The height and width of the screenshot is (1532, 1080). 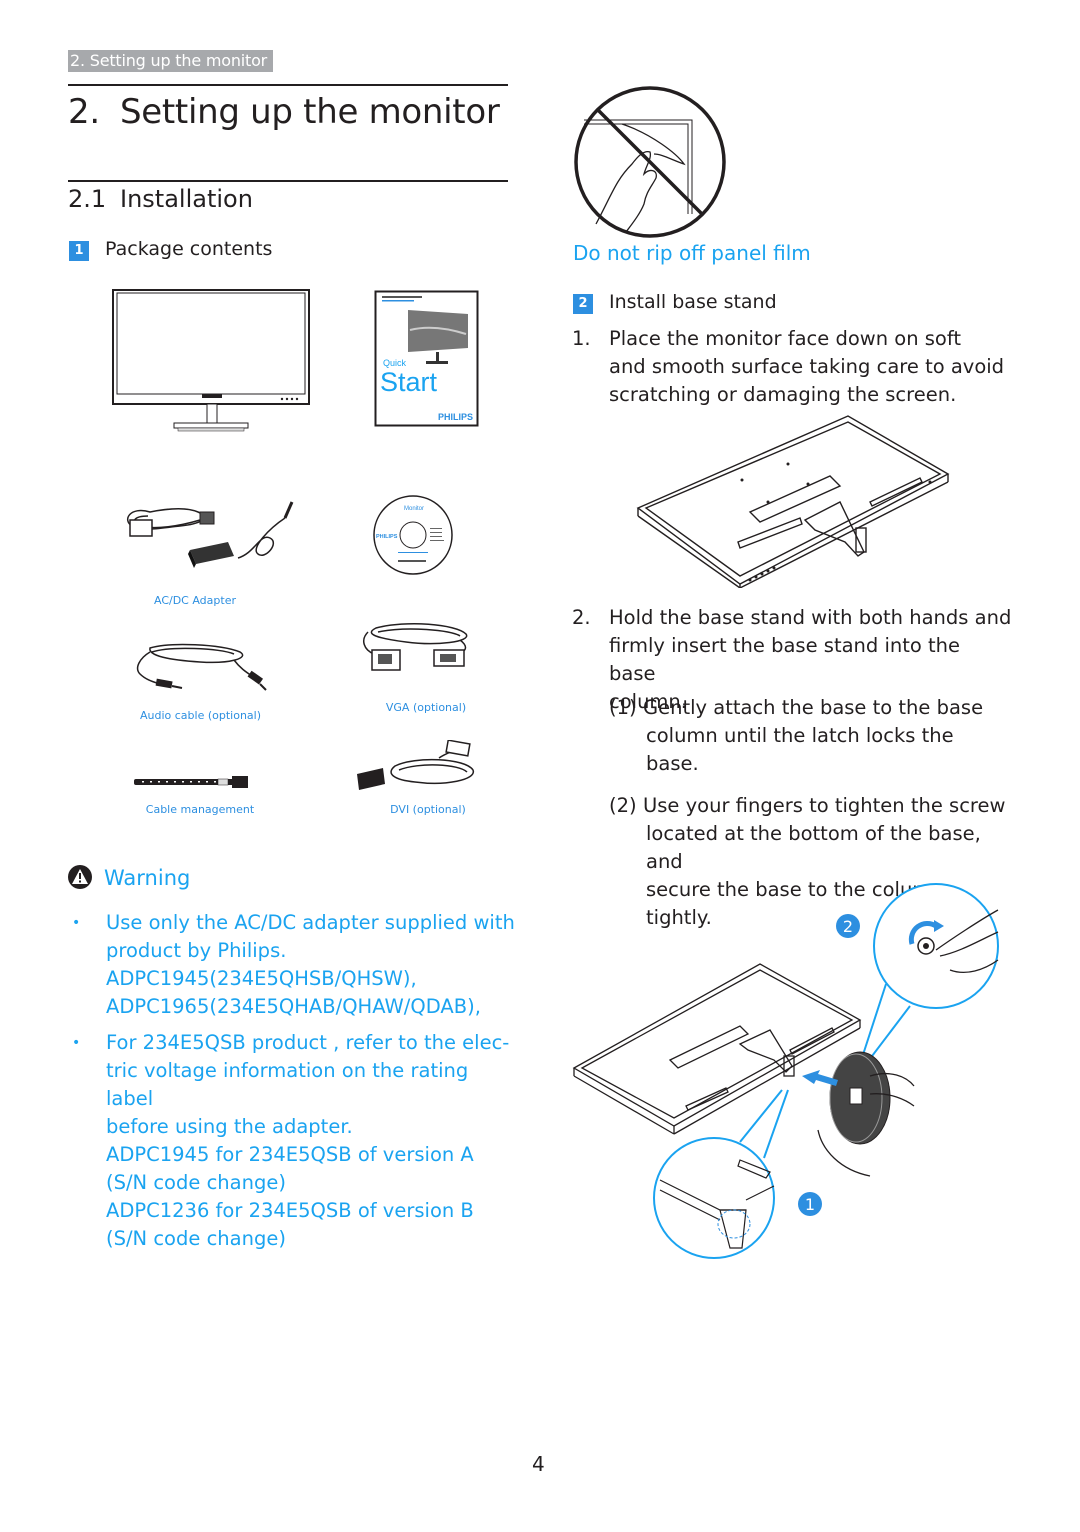 What do you see at coordinates (288, 85) in the screenshot?
I see `chapter-rule` at bounding box center [288, 85].